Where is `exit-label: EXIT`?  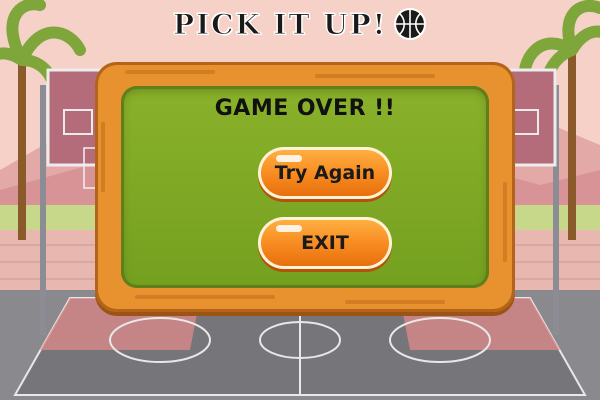 exit-label: EXIT is located at coordinates (325, 243).